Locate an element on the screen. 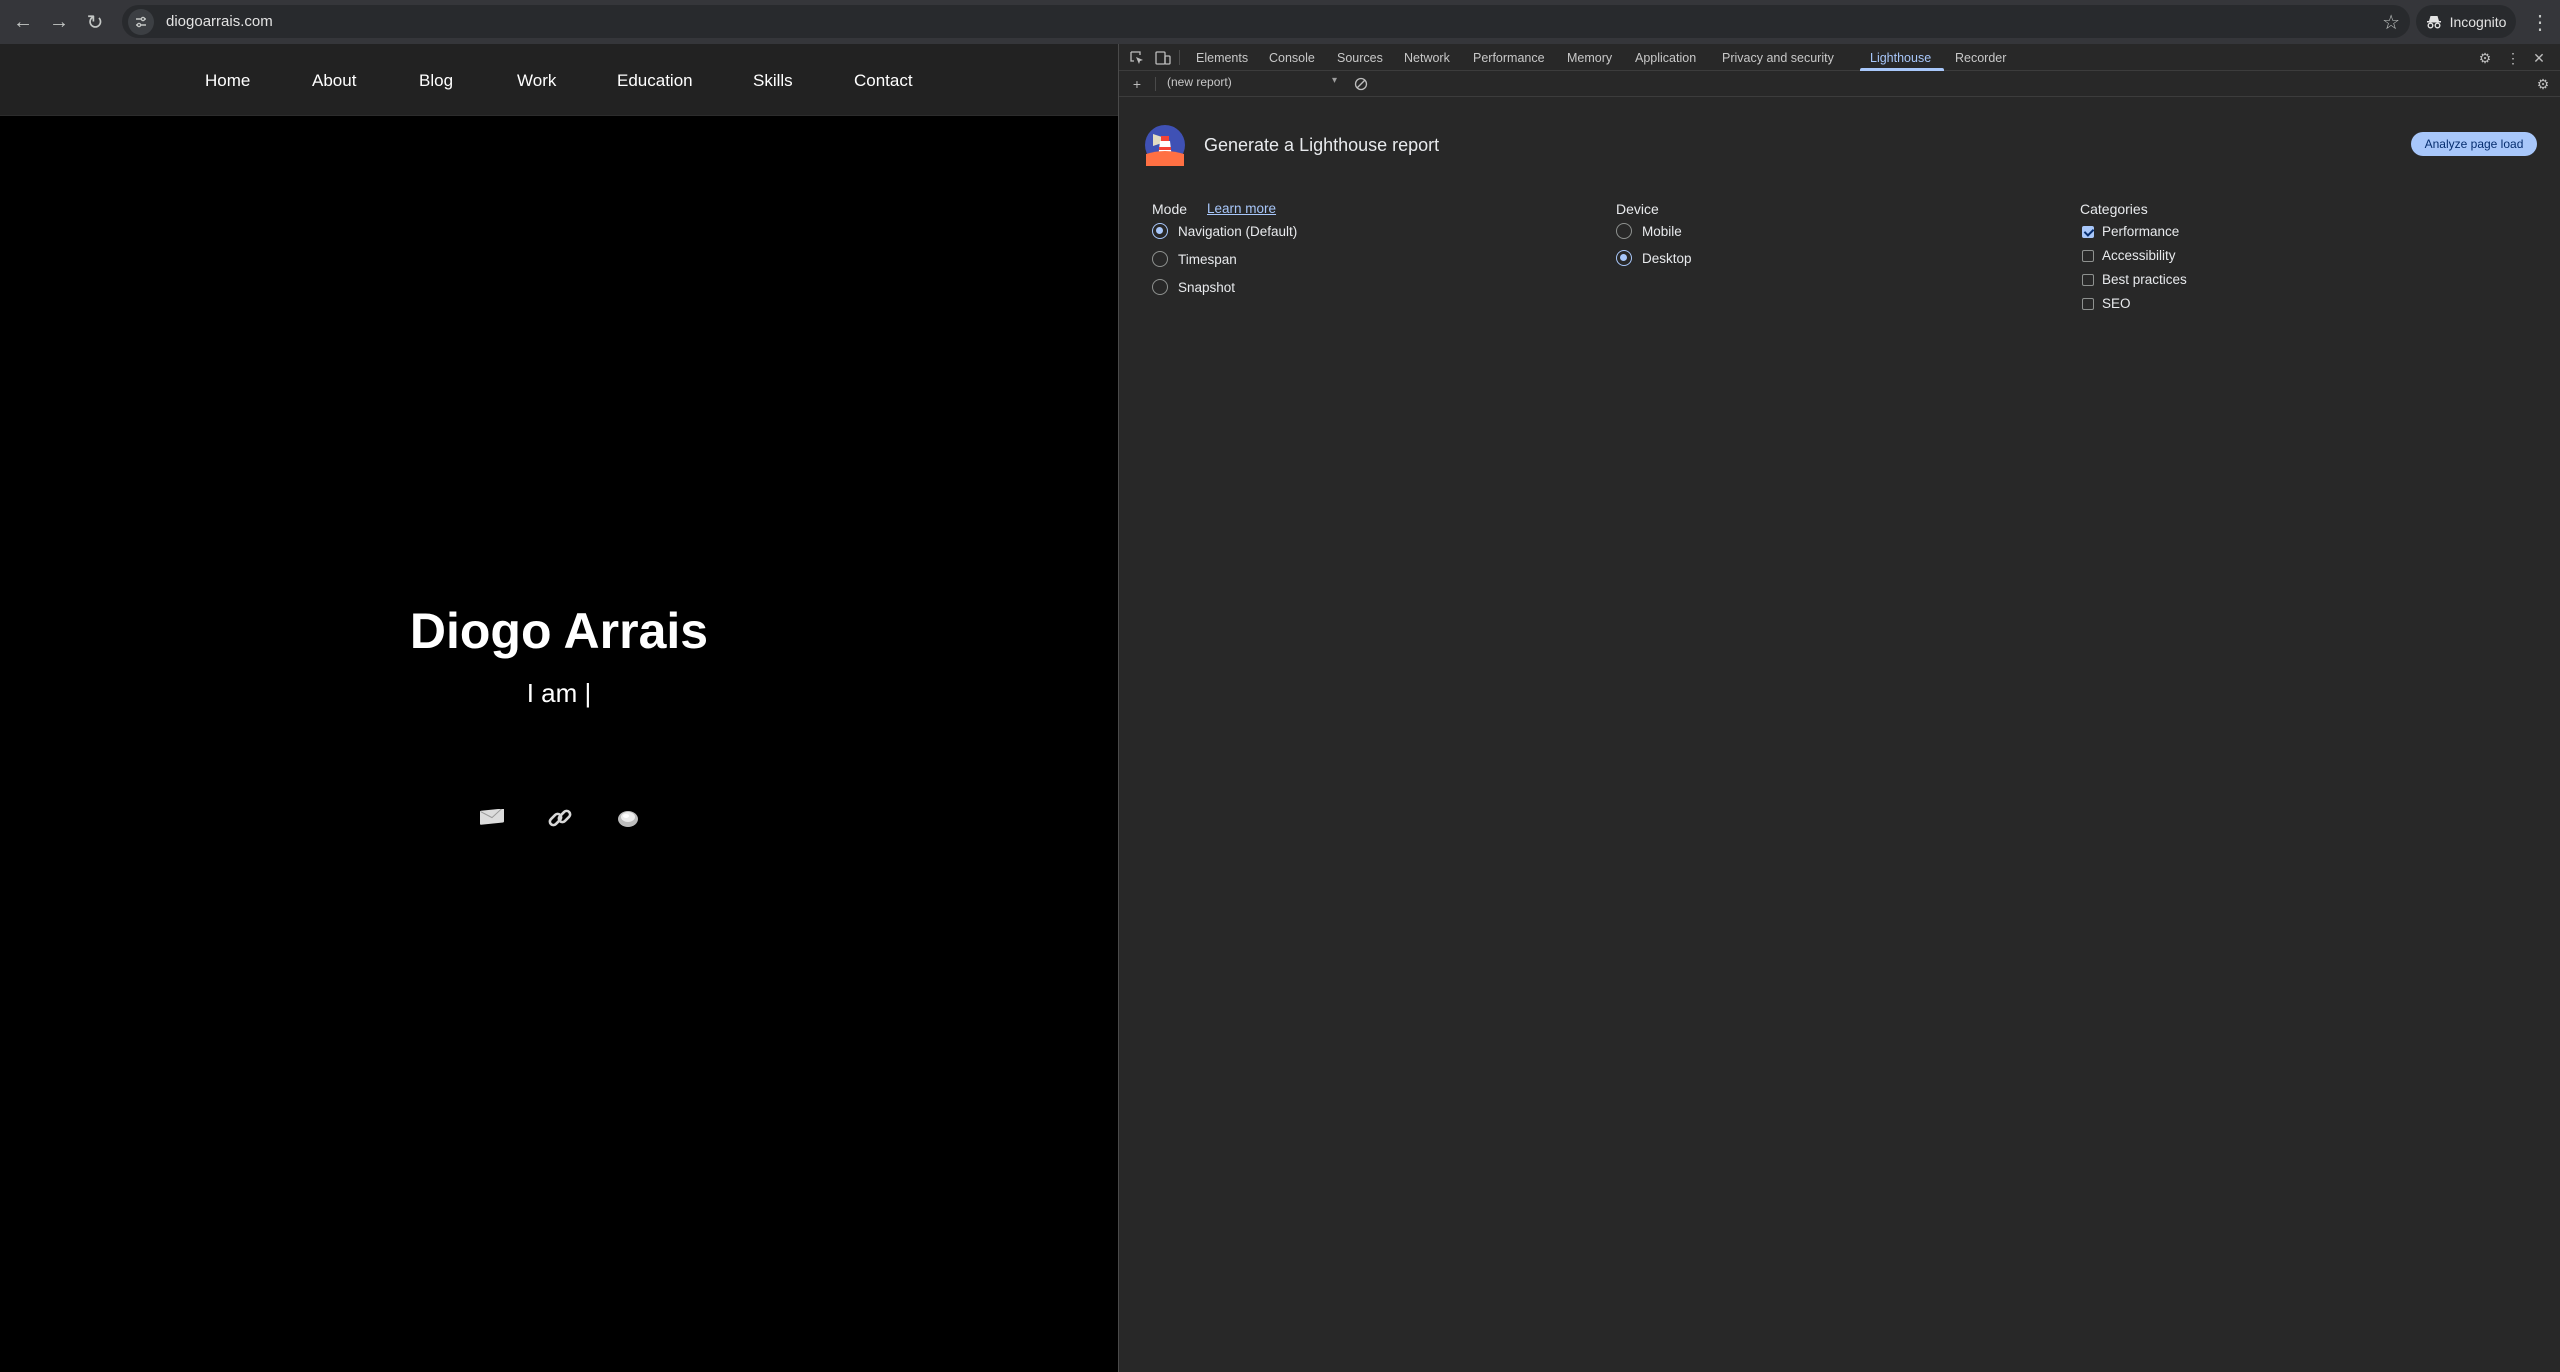 The height and width of the screenshot is (1372, 2560). checkbox-accessibility is located at coordinates (2088, 255).